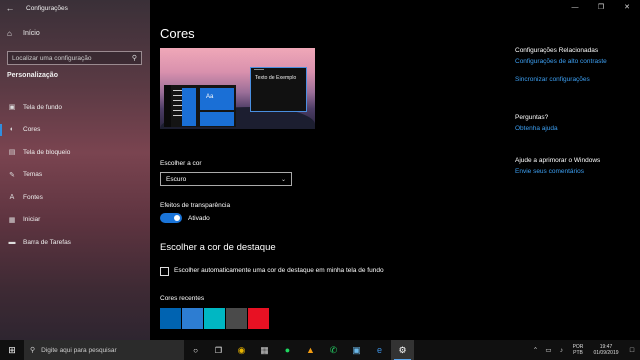 The image size is (640, 360). Describe the element at coordinates (185, 218) in the screenshot. I see `transparency-toggle-row: Ativado` at that location.